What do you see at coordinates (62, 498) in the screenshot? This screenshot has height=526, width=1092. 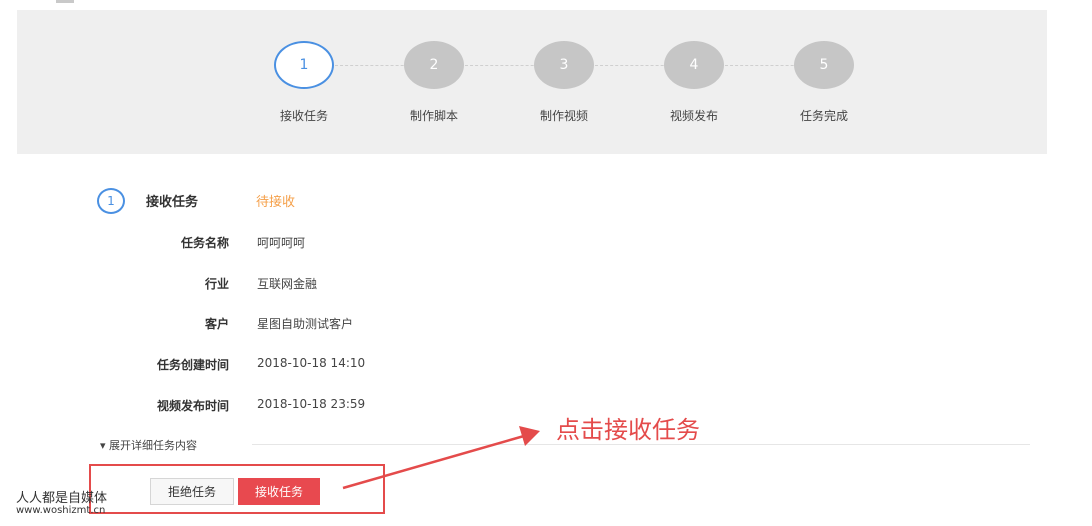 I see `watermark-title: 人人都是自媒体` at bounding box center [62, 498].